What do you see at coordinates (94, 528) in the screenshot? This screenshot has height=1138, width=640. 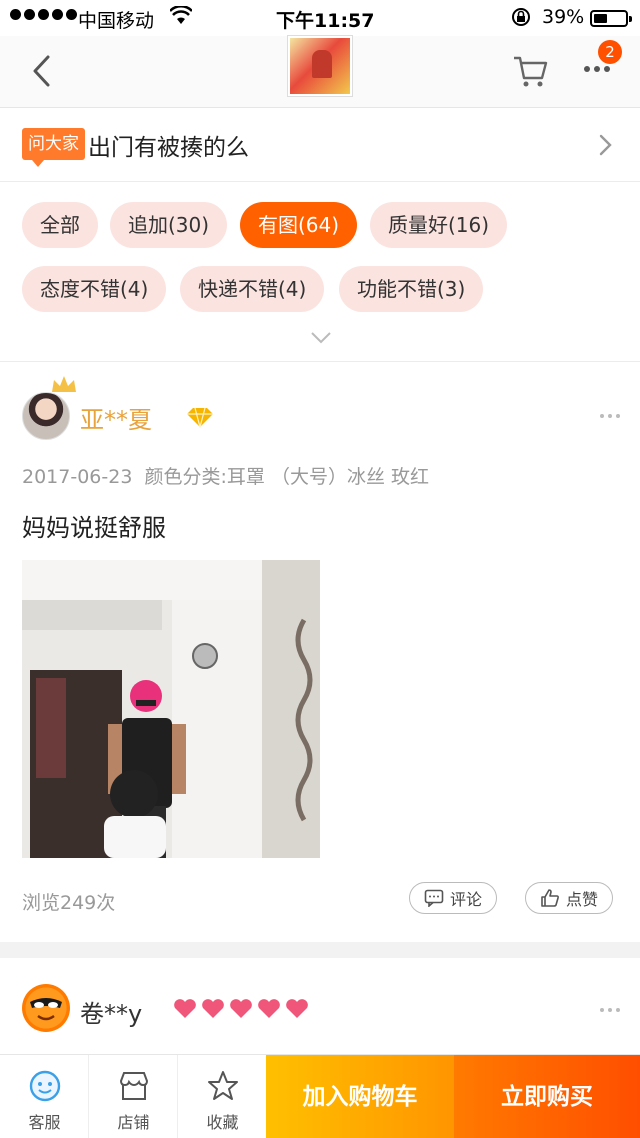 I see `review-text: 妈妈说挺舒服` at bounding box center [94, 528].